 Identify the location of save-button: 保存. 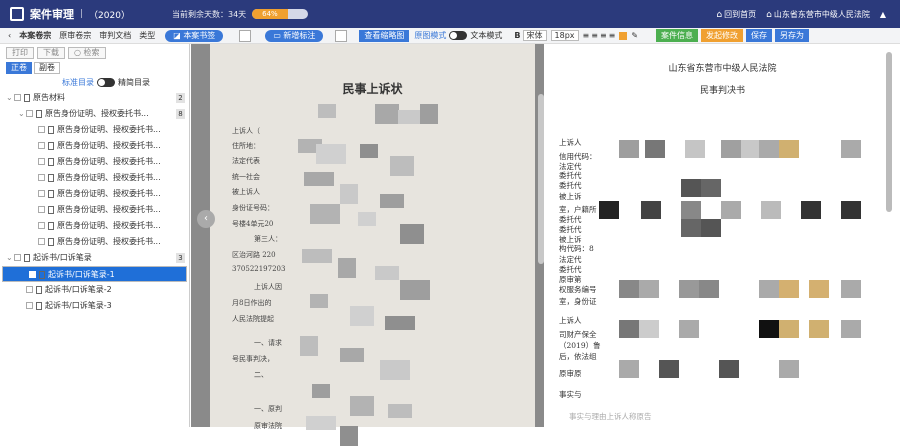
(759, 35).